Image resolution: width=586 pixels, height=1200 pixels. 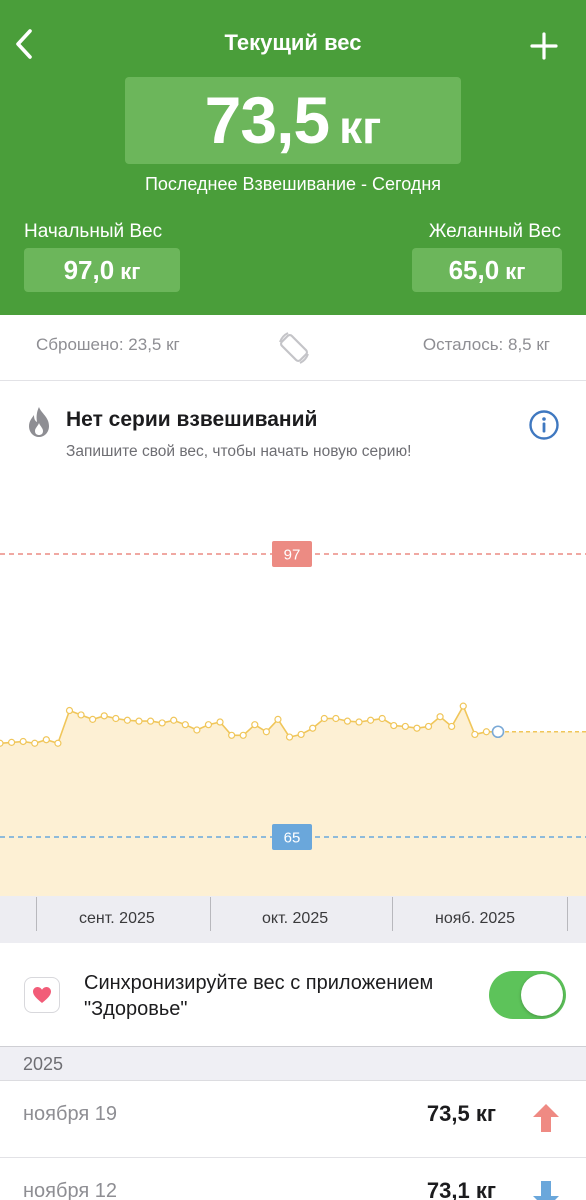 I want to click on start-weight-box: 97,0 кг, so click(x=102, y=270).